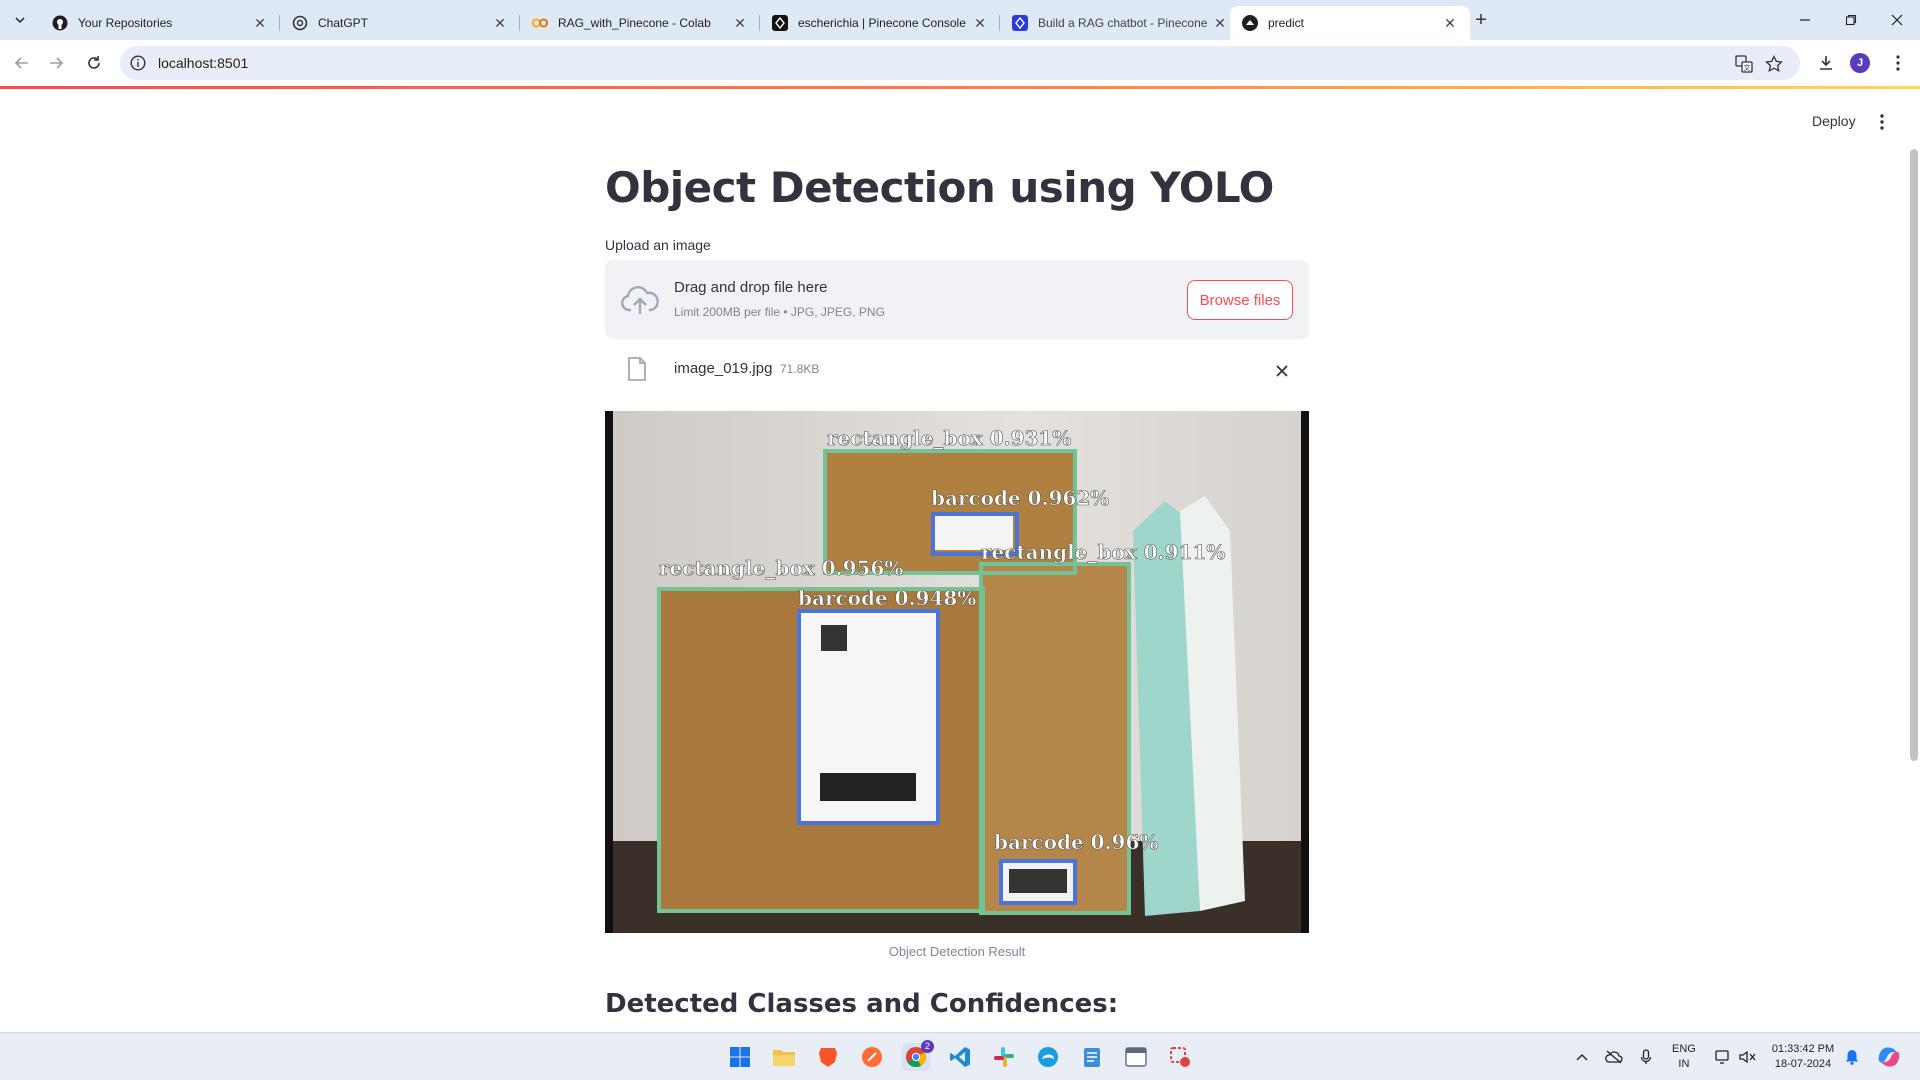 This screenshot has height=1080, width=1920. What do you see at coordinates (1048, 1057) in the screenshot?
I see `edge-icon` at bounding box center [1048, 1057].